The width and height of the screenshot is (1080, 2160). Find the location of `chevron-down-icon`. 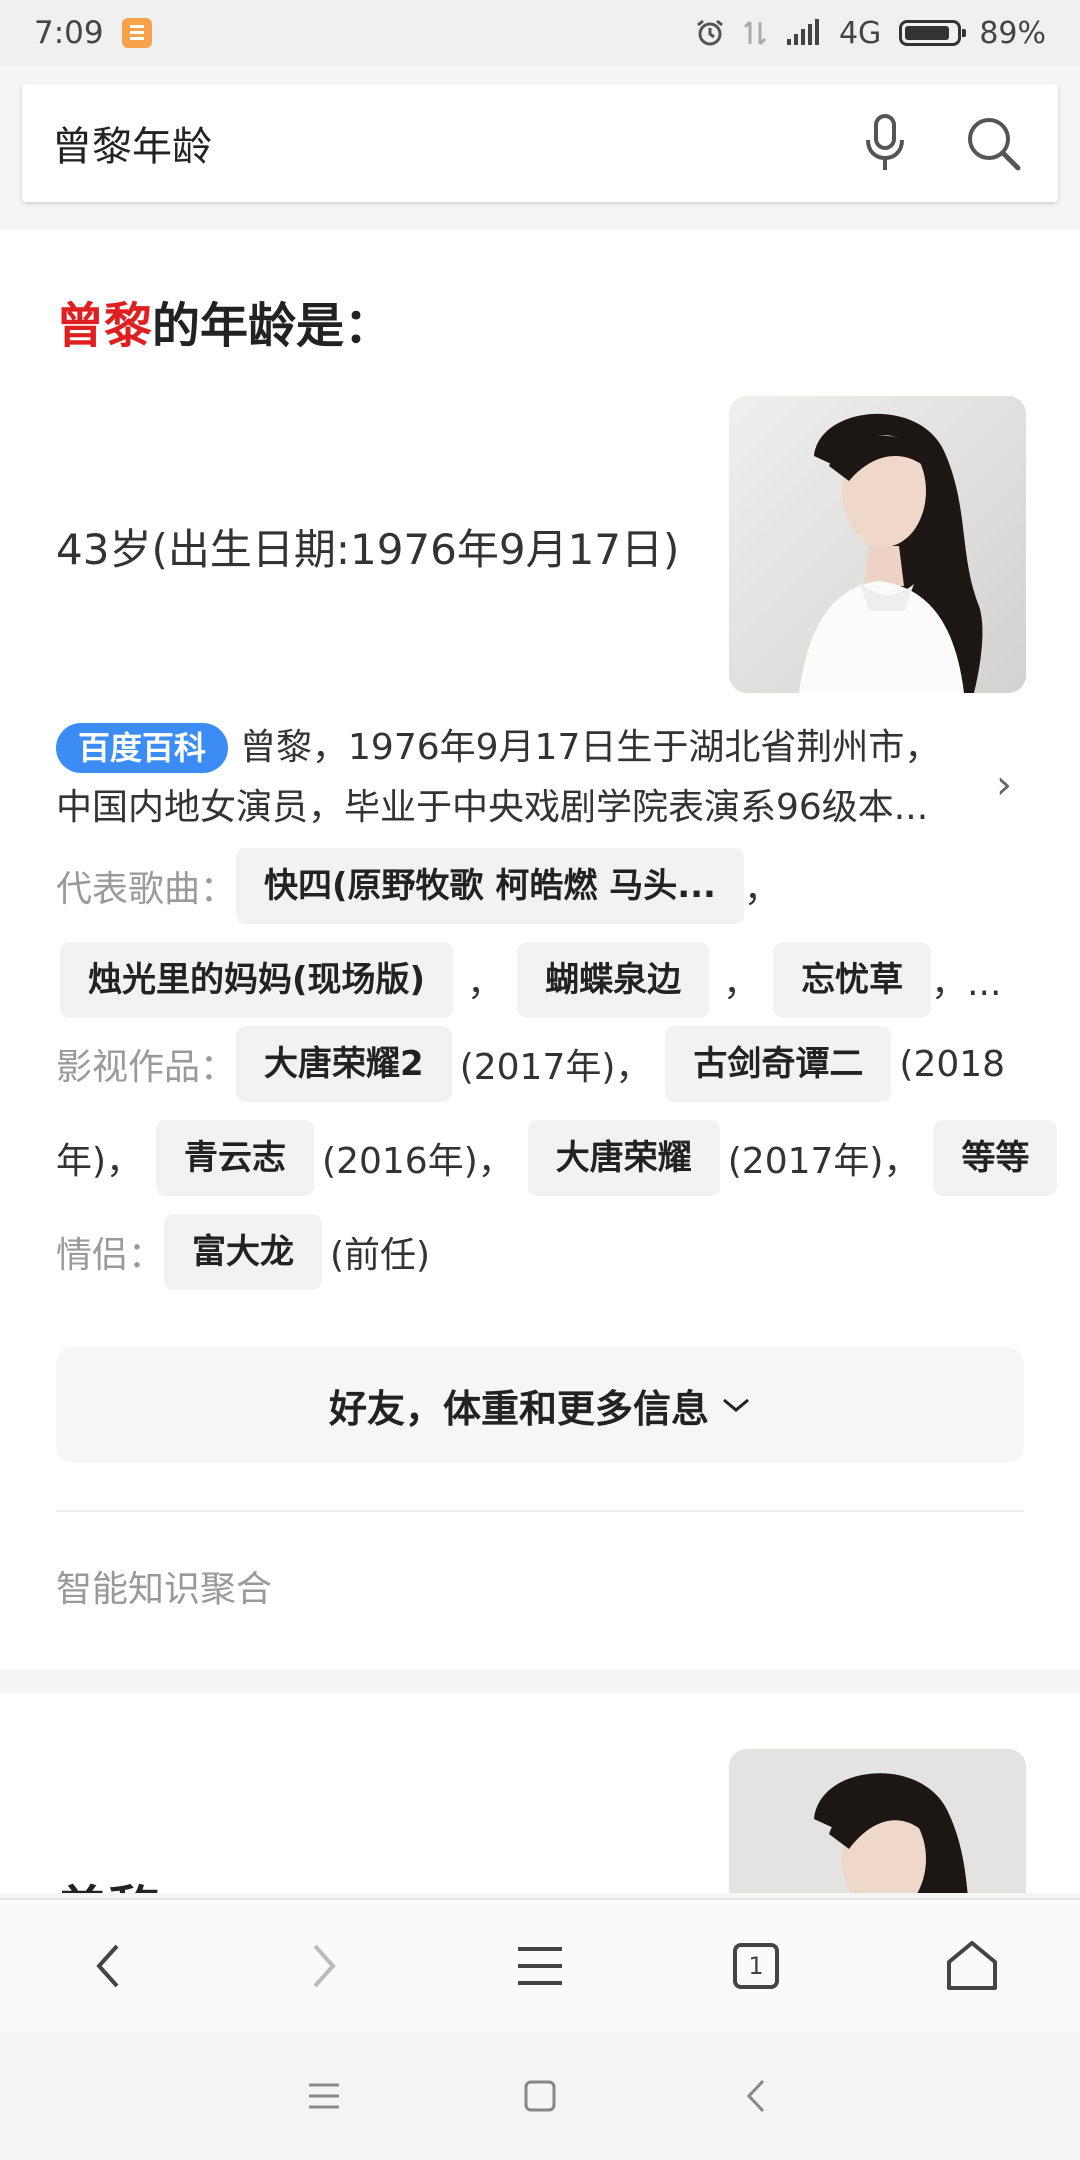

chevron-down-icon is located at coordinates (736, 1405).